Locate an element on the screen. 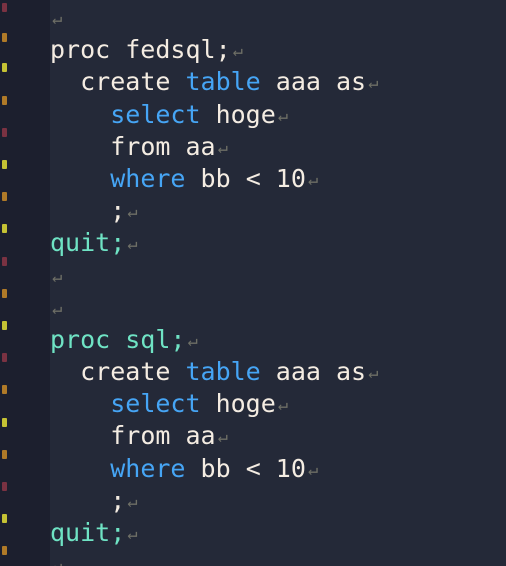 The height and width of the screenshot is (566, 506). editor-gutter is located at coordinates (25, 283).